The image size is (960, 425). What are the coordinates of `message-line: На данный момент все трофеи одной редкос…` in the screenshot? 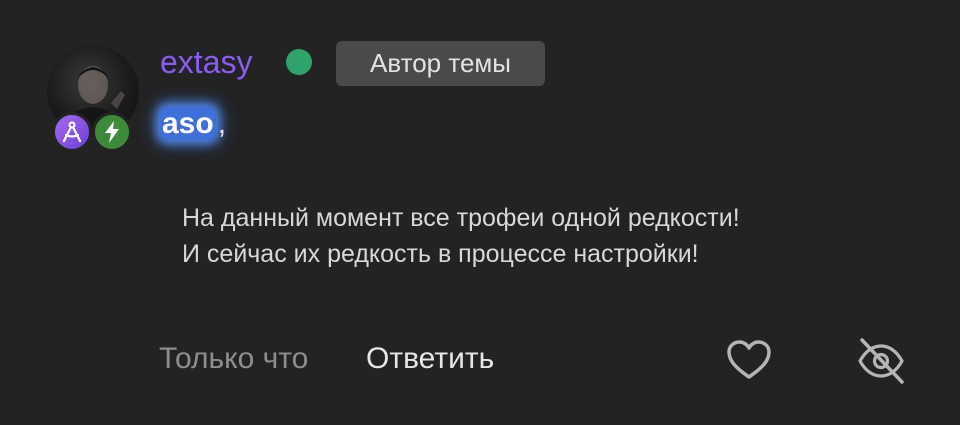 It's located at (461, 218).